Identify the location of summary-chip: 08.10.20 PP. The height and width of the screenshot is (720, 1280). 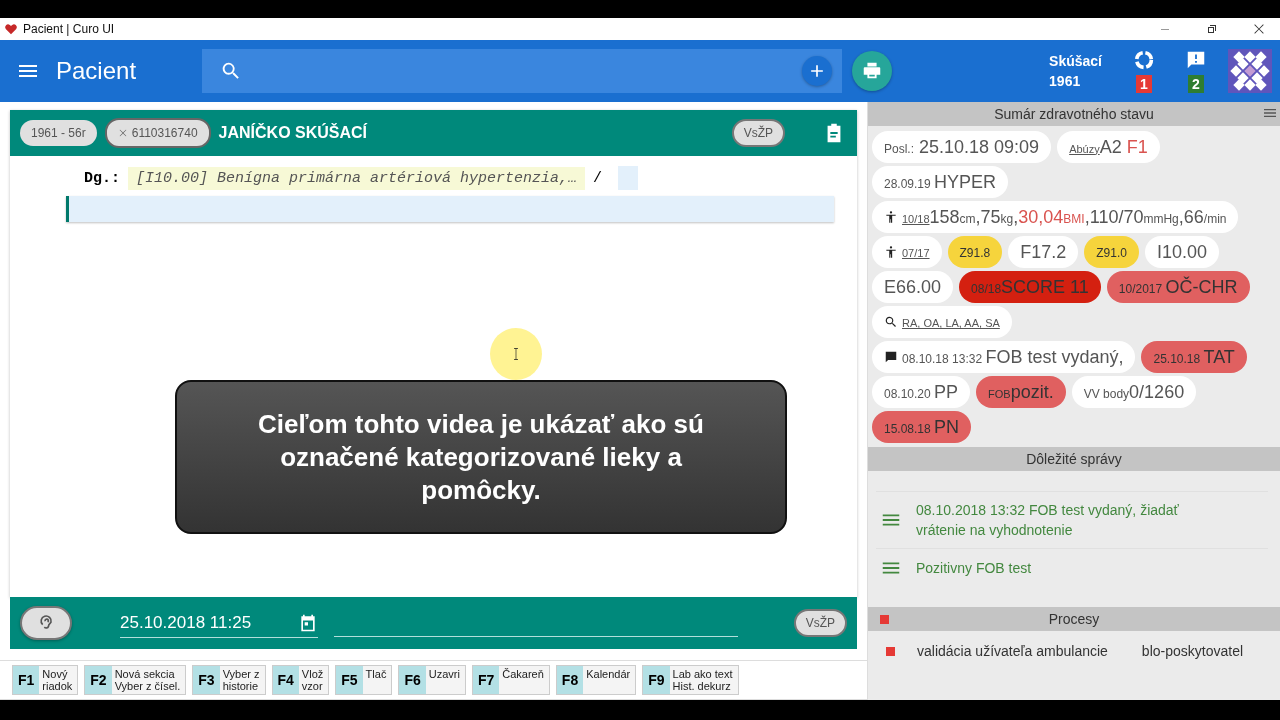
(921, 392).